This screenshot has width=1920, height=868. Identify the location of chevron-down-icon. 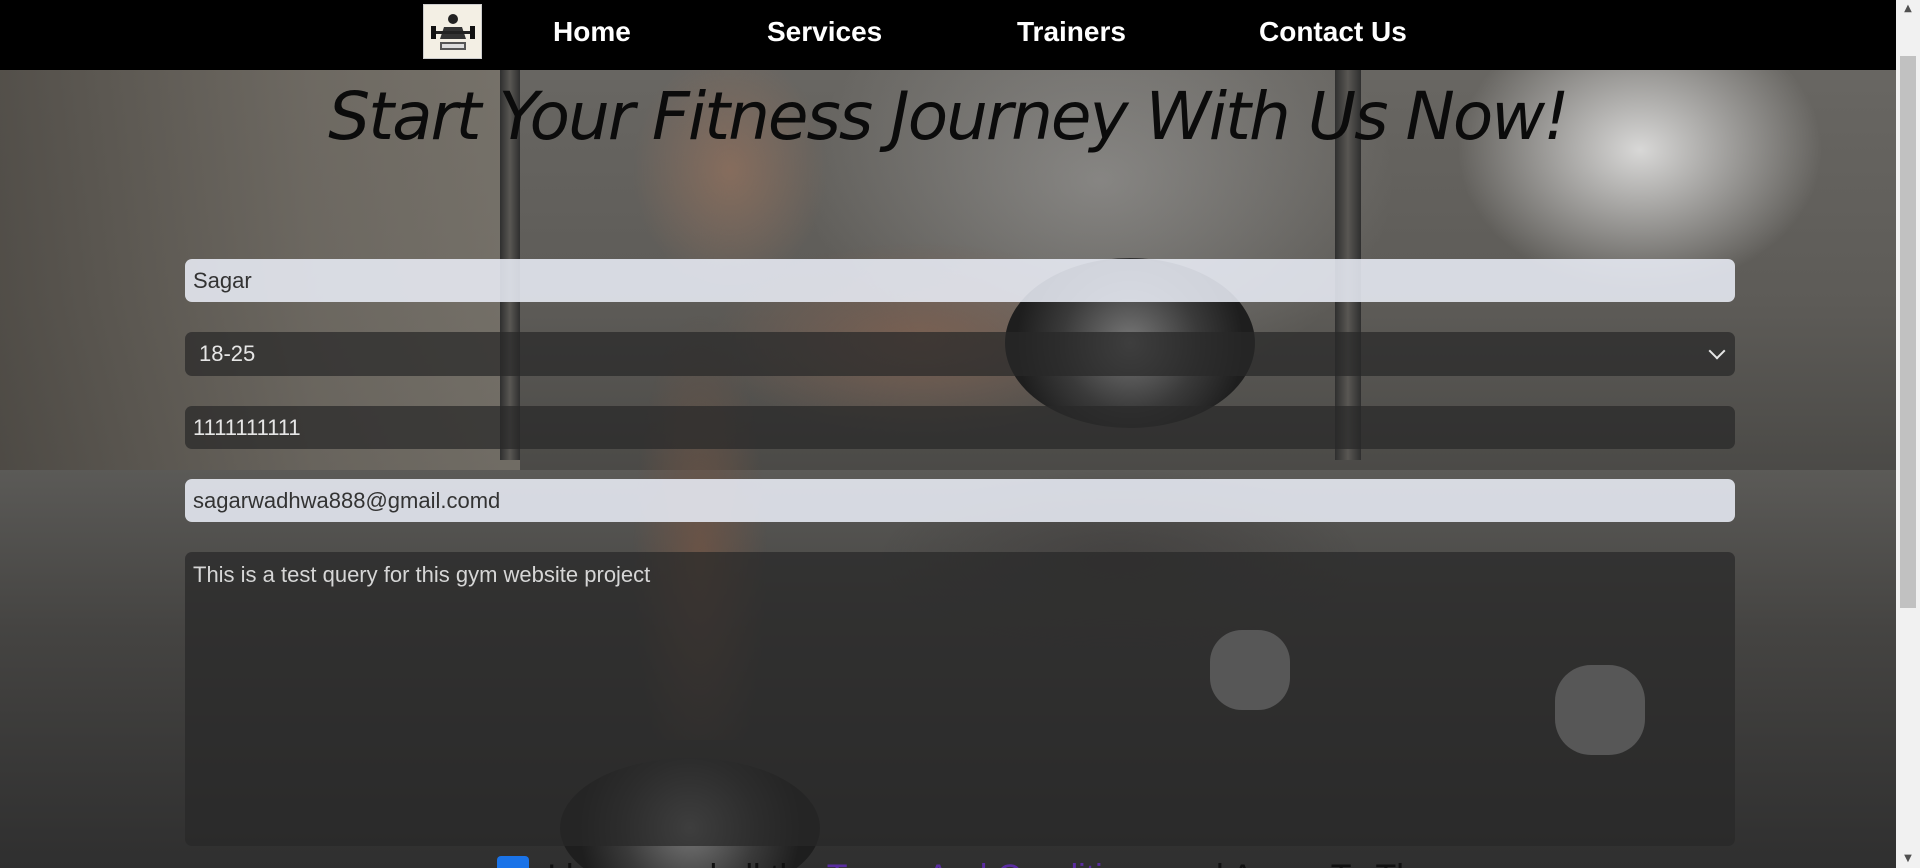
(1717, 351).